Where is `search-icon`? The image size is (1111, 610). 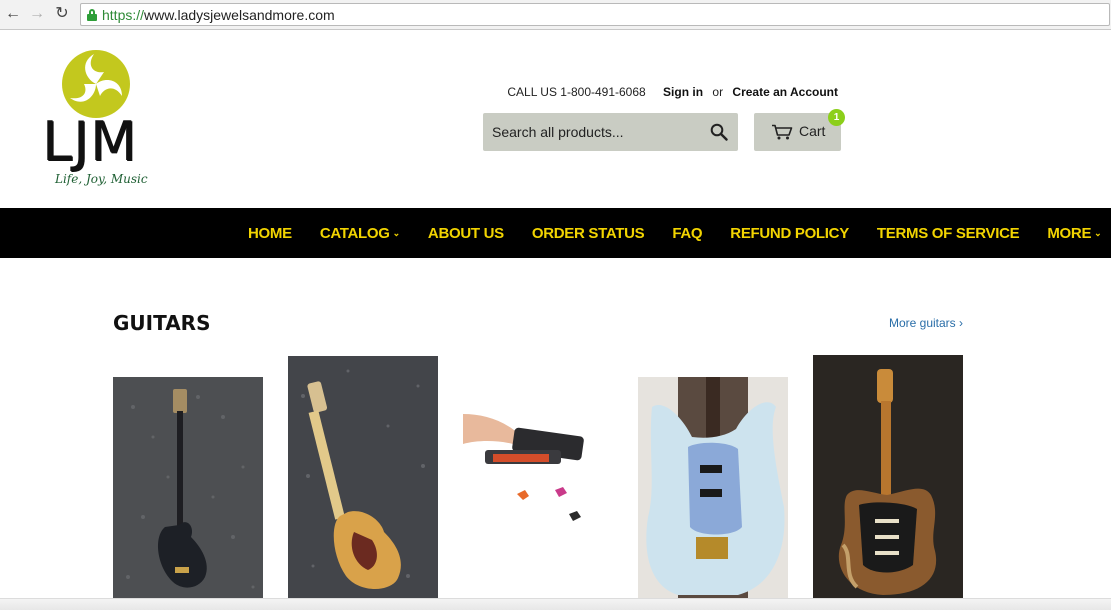 search-icon is located at coordinates (719, 132).